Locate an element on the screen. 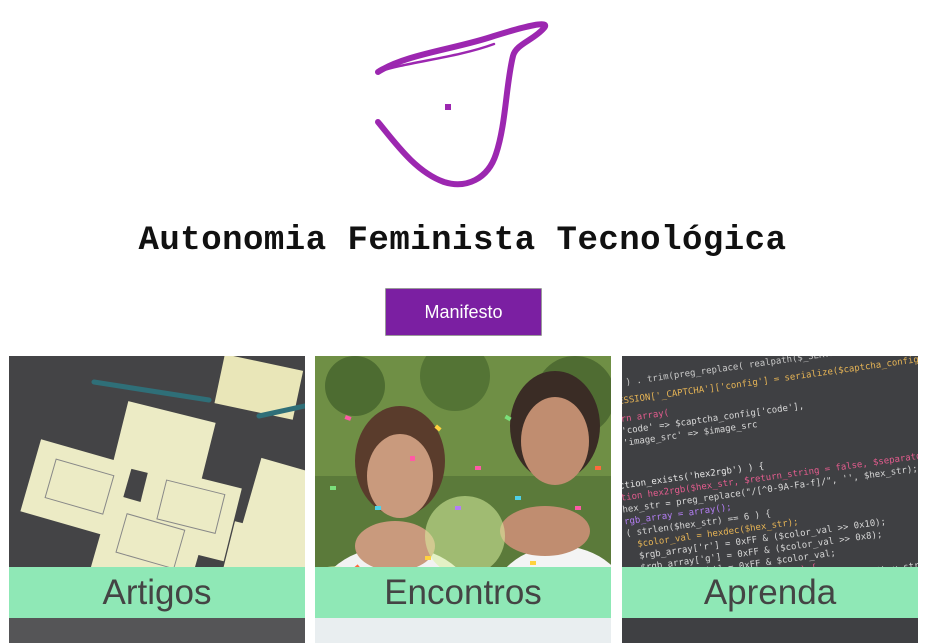 This screenshot has height=643, width=925. site-title: Autonomia Feminista Tecnológica is located at coordinates (462, 241).